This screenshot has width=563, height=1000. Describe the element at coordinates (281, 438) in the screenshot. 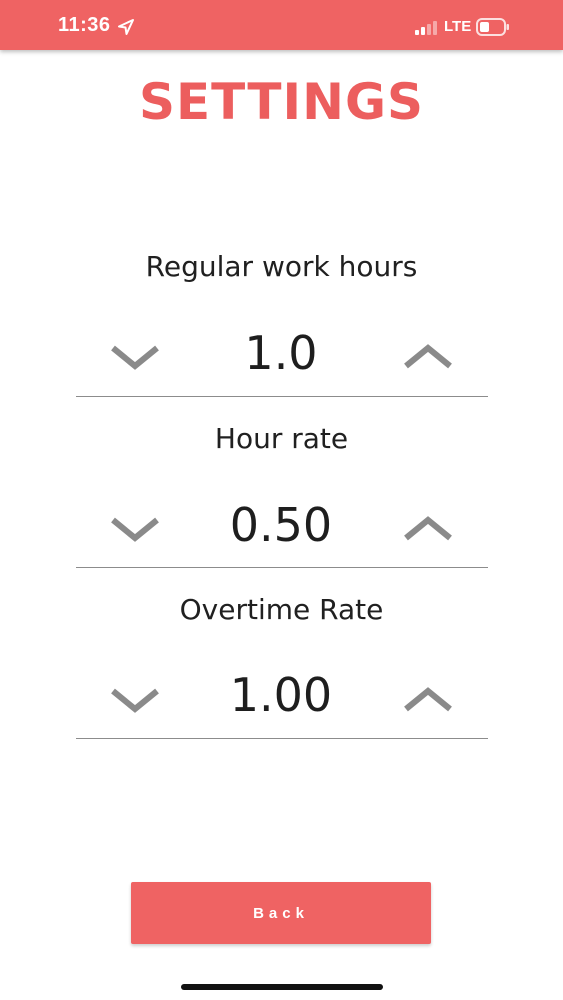

I see `setting-label-hour-rate: Hour rate` at that location.